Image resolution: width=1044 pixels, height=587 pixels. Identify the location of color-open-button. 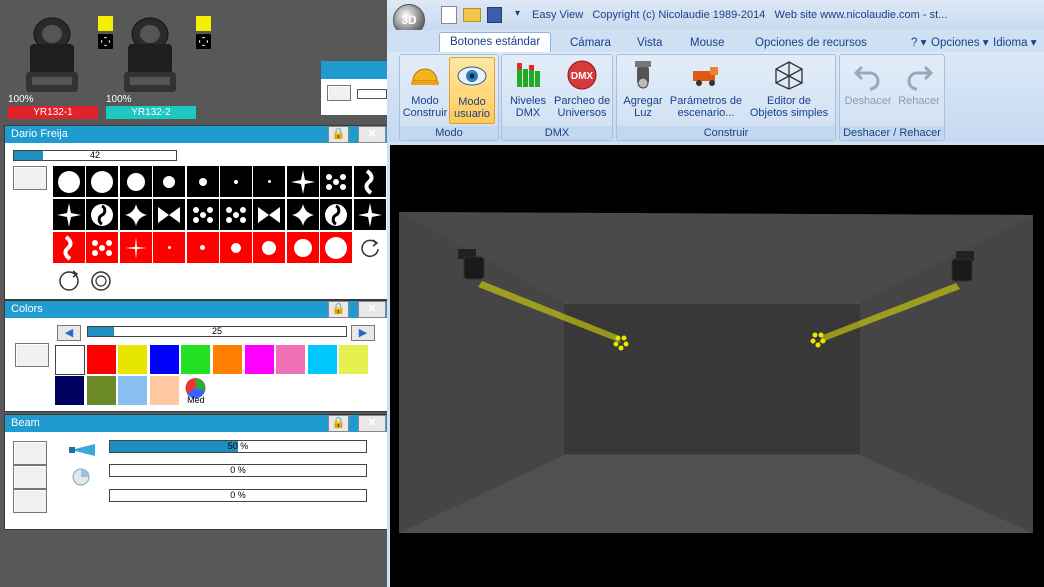
(32, 355).